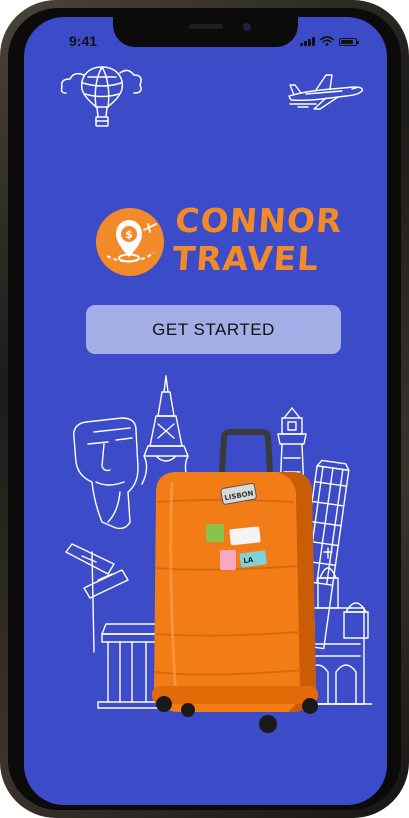 The width and height of the screenshot is (409, 818). I want to click on brand-wordmark: CONNOR TRAVEL, so click(257, 239).